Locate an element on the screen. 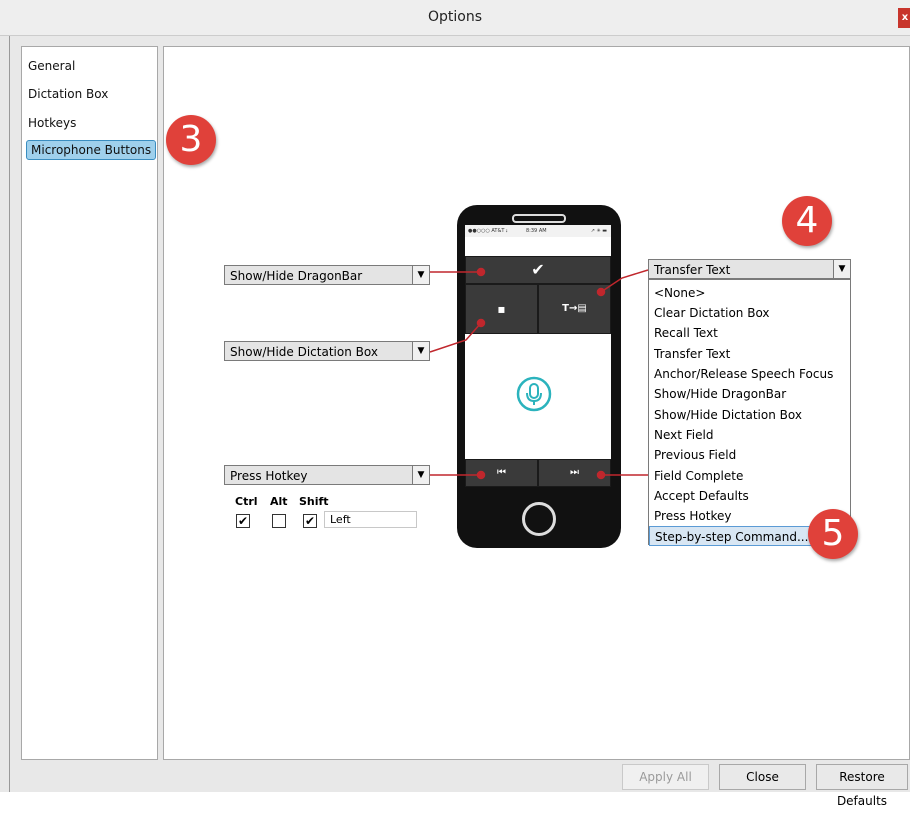 The image size is (910, 813). step-badge-4: 4 is located at coordinates (807, 221).